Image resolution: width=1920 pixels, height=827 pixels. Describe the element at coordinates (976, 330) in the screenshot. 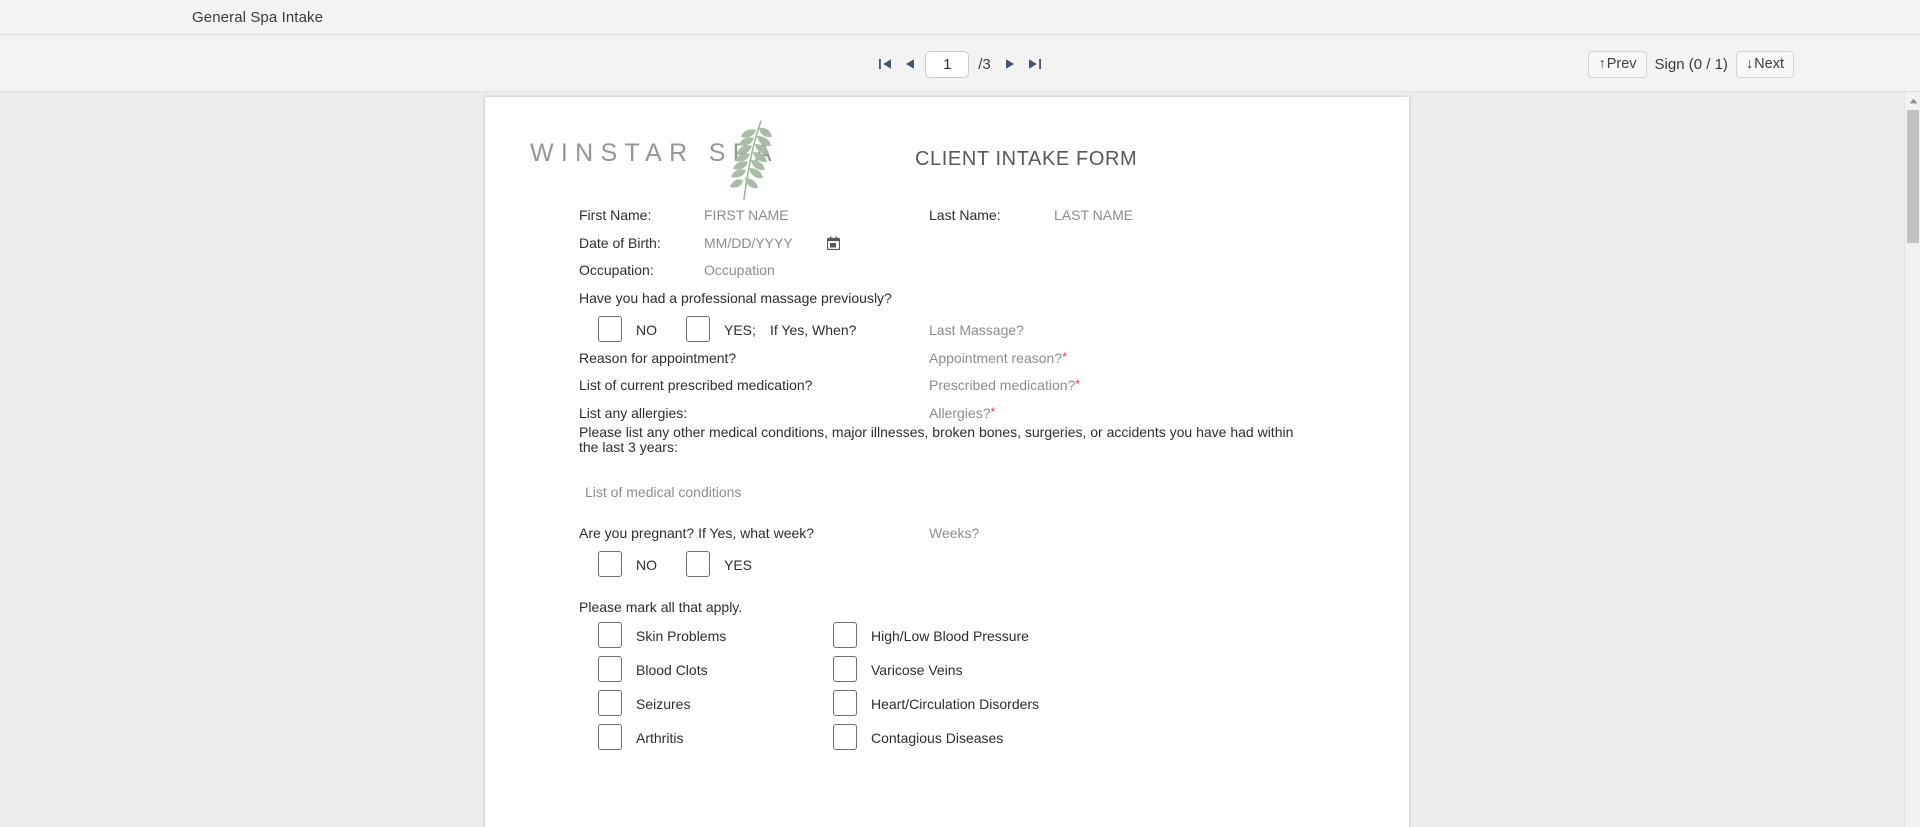

I see `last-massage-input: Last Massage?` at that location.